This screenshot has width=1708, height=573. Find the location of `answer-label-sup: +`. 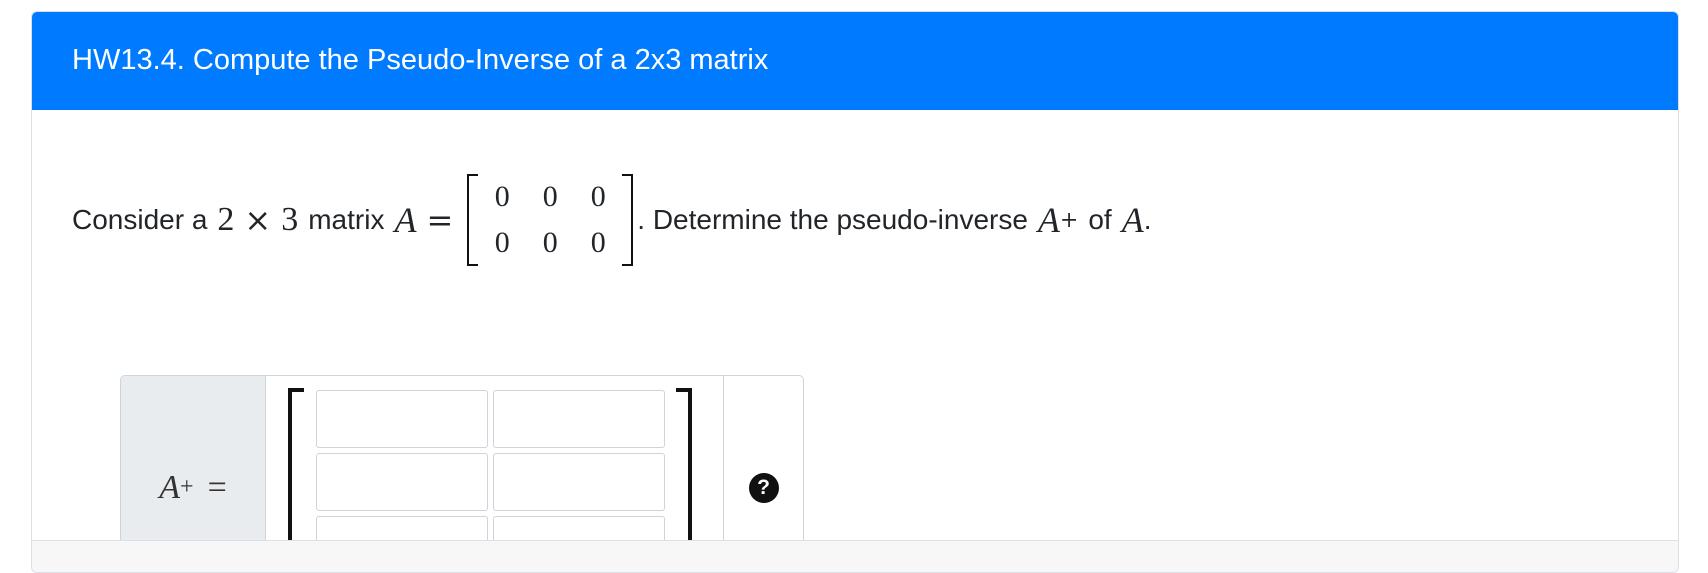

answer-label-sup: + is located at coordinates (187, 487).